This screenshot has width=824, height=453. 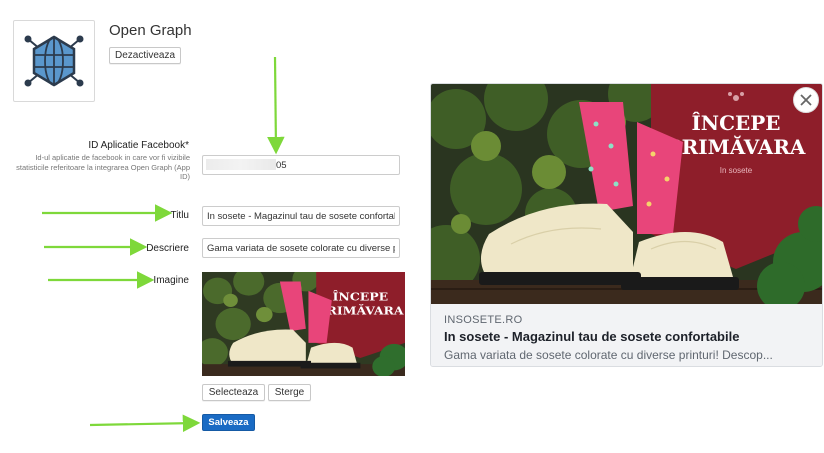 I want to click on close-preview-button, so click(x=806, y=100).